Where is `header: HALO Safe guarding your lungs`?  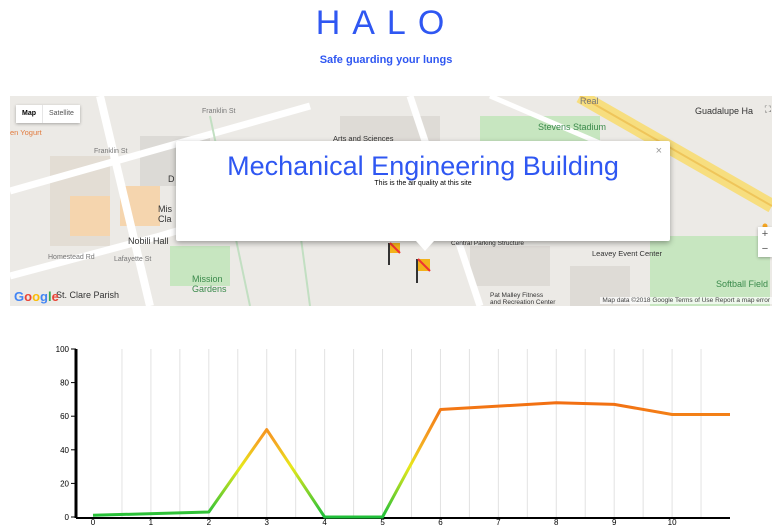
header: HALO Safe guarding your lungs is located at coordinates (386, 33).